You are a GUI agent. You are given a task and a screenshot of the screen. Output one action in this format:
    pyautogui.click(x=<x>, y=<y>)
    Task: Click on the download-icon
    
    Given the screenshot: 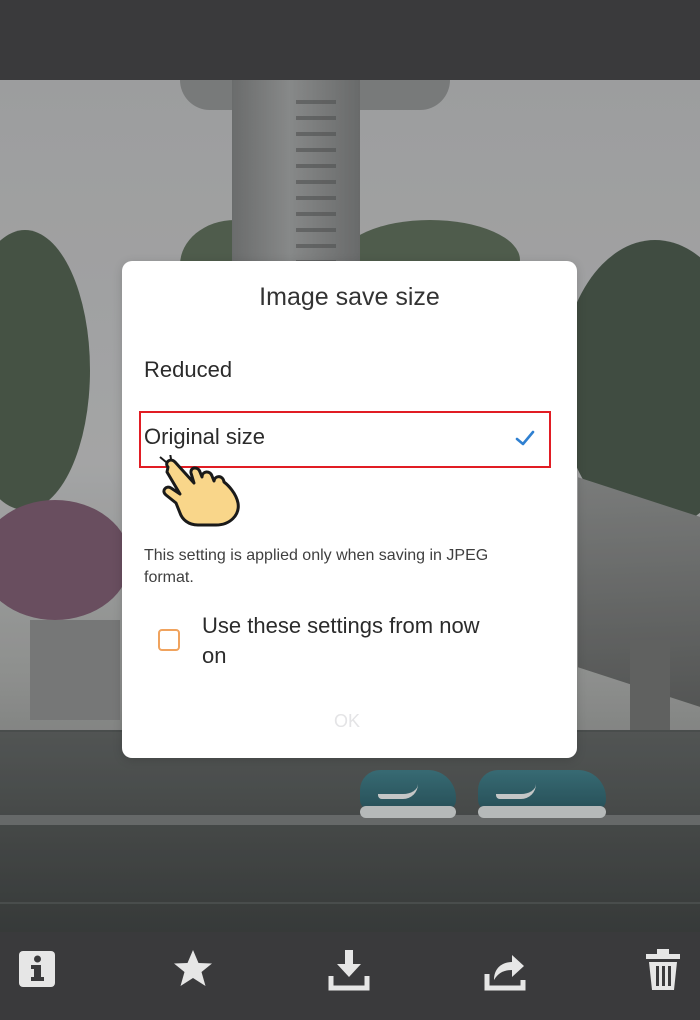 What is the action you would take?
    pyautogui.click(x=349, y=970)
    